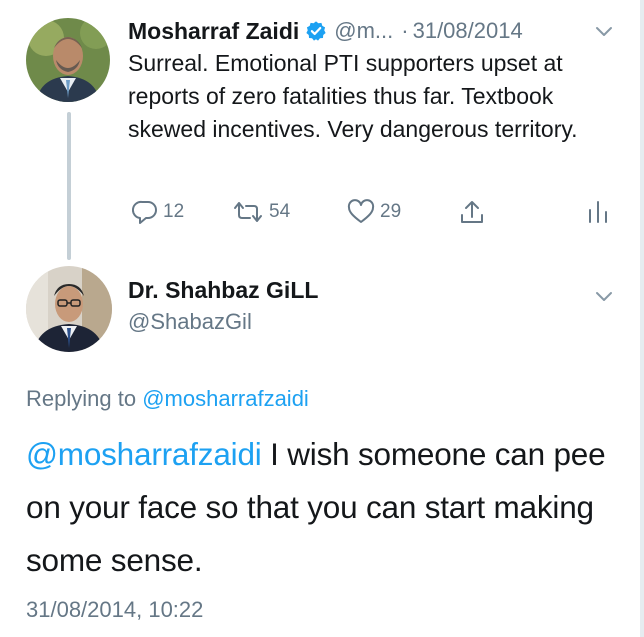  What do you see at coordinates (361, 212) in the screenshot?
I see `like-icon` at bounding box center [361, 212].